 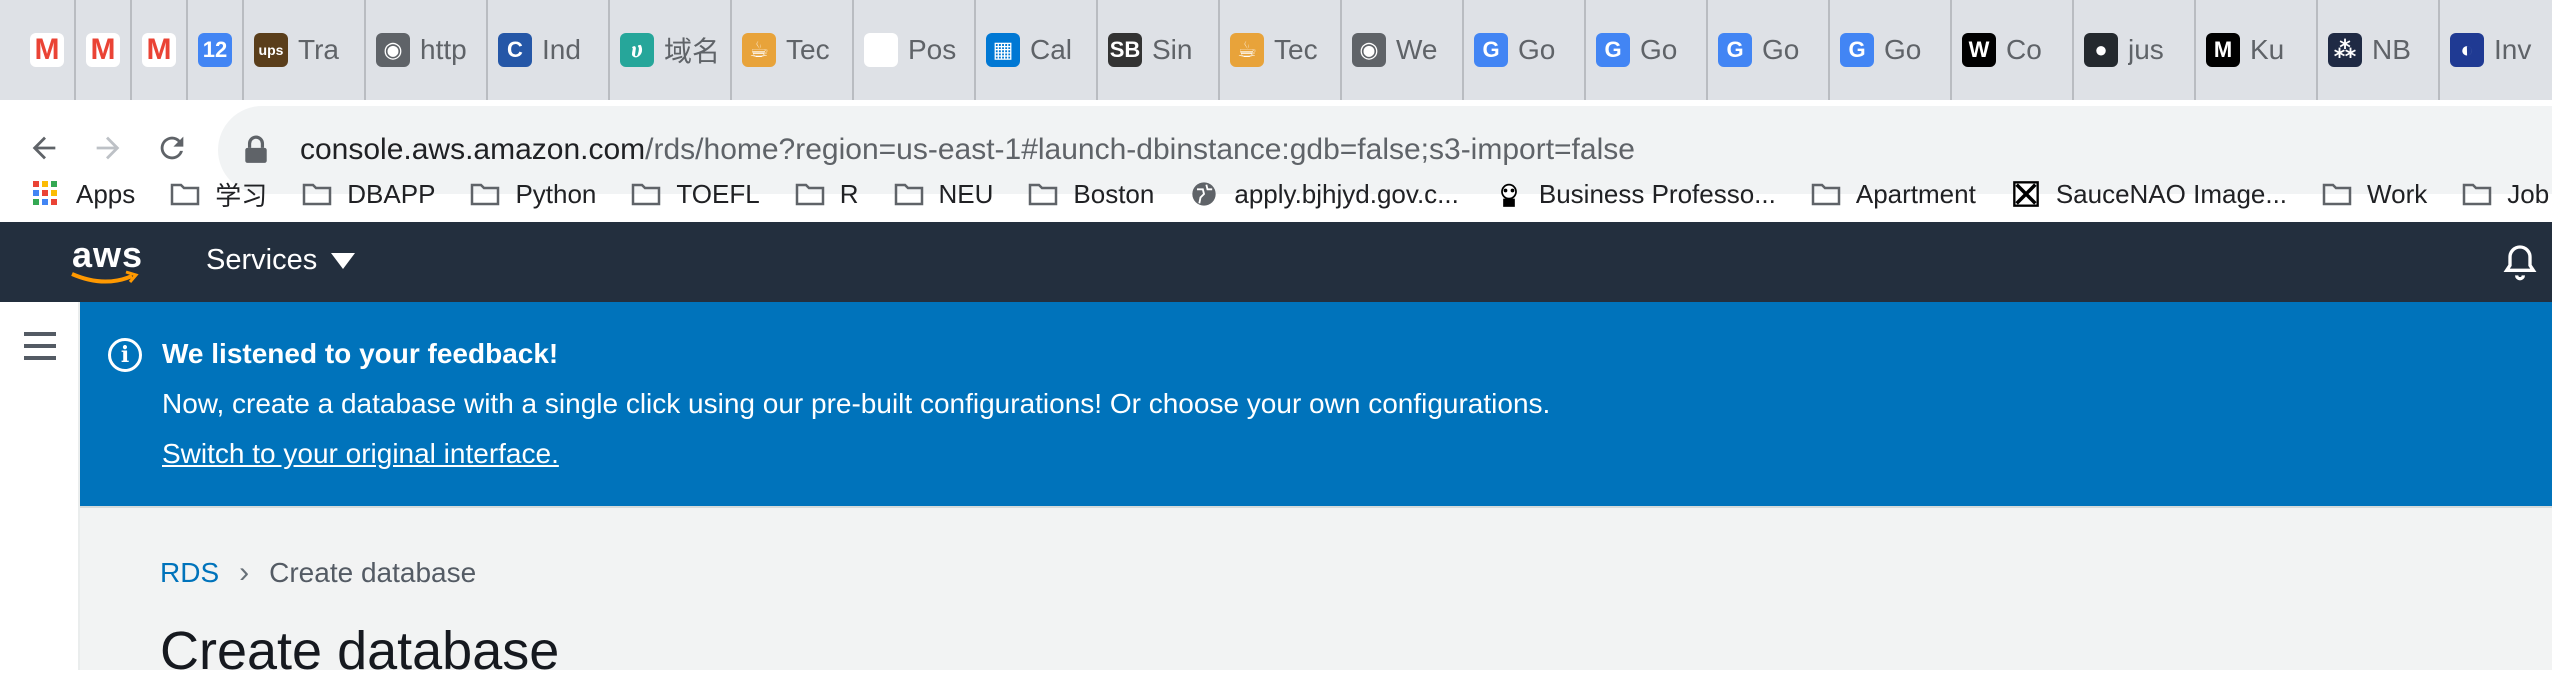 I want to click on wix-icon: W, so click(x=1979, y=50).